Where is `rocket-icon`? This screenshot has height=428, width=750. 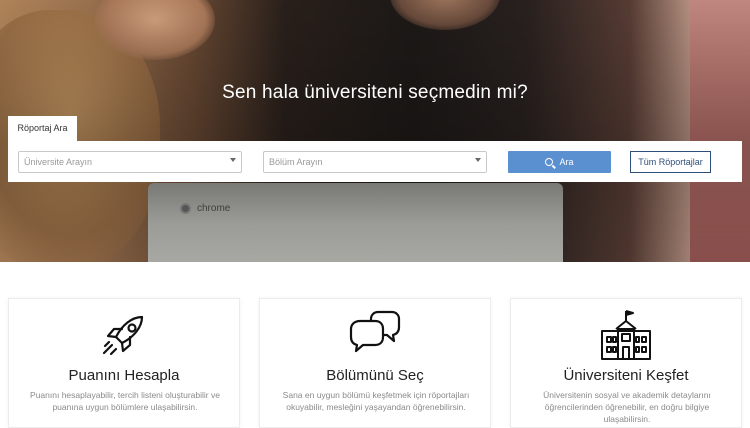
rocket-icon is located at coordinates (124, 337).